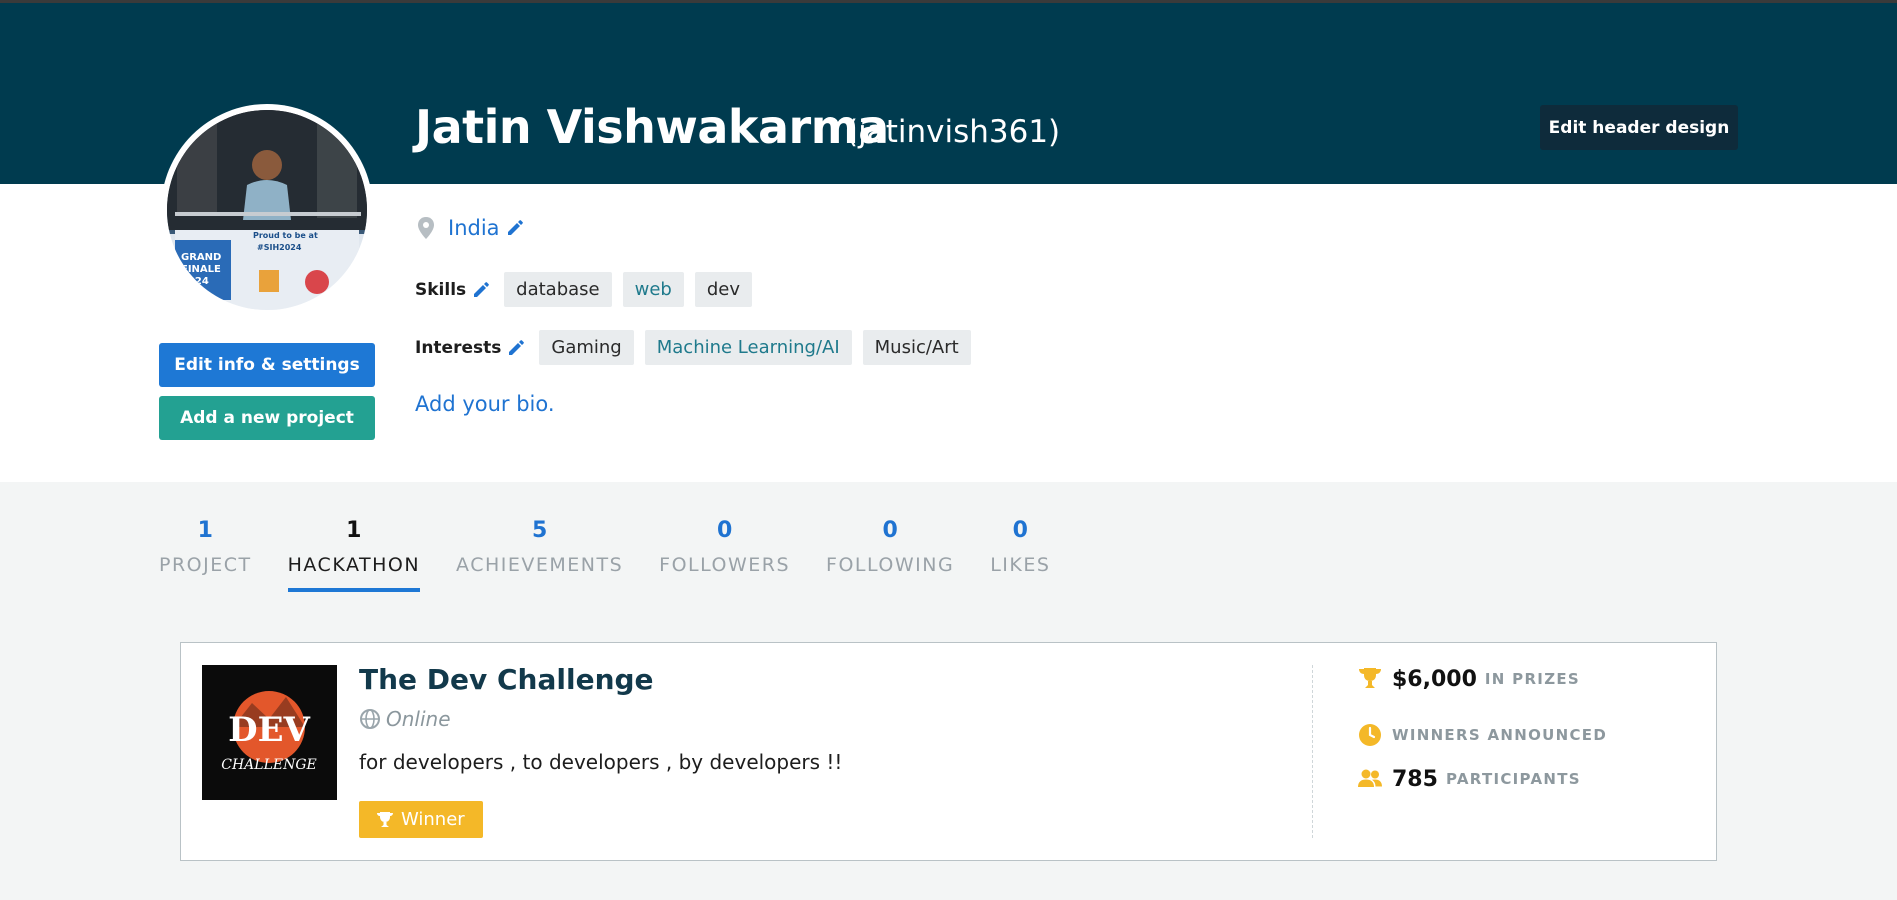 The height and width of the screenshot is (900, 1897). What do you see at coordinates (370, 719) in the screenshot?
I see `globe-icon` at bounding box center [370, 719].